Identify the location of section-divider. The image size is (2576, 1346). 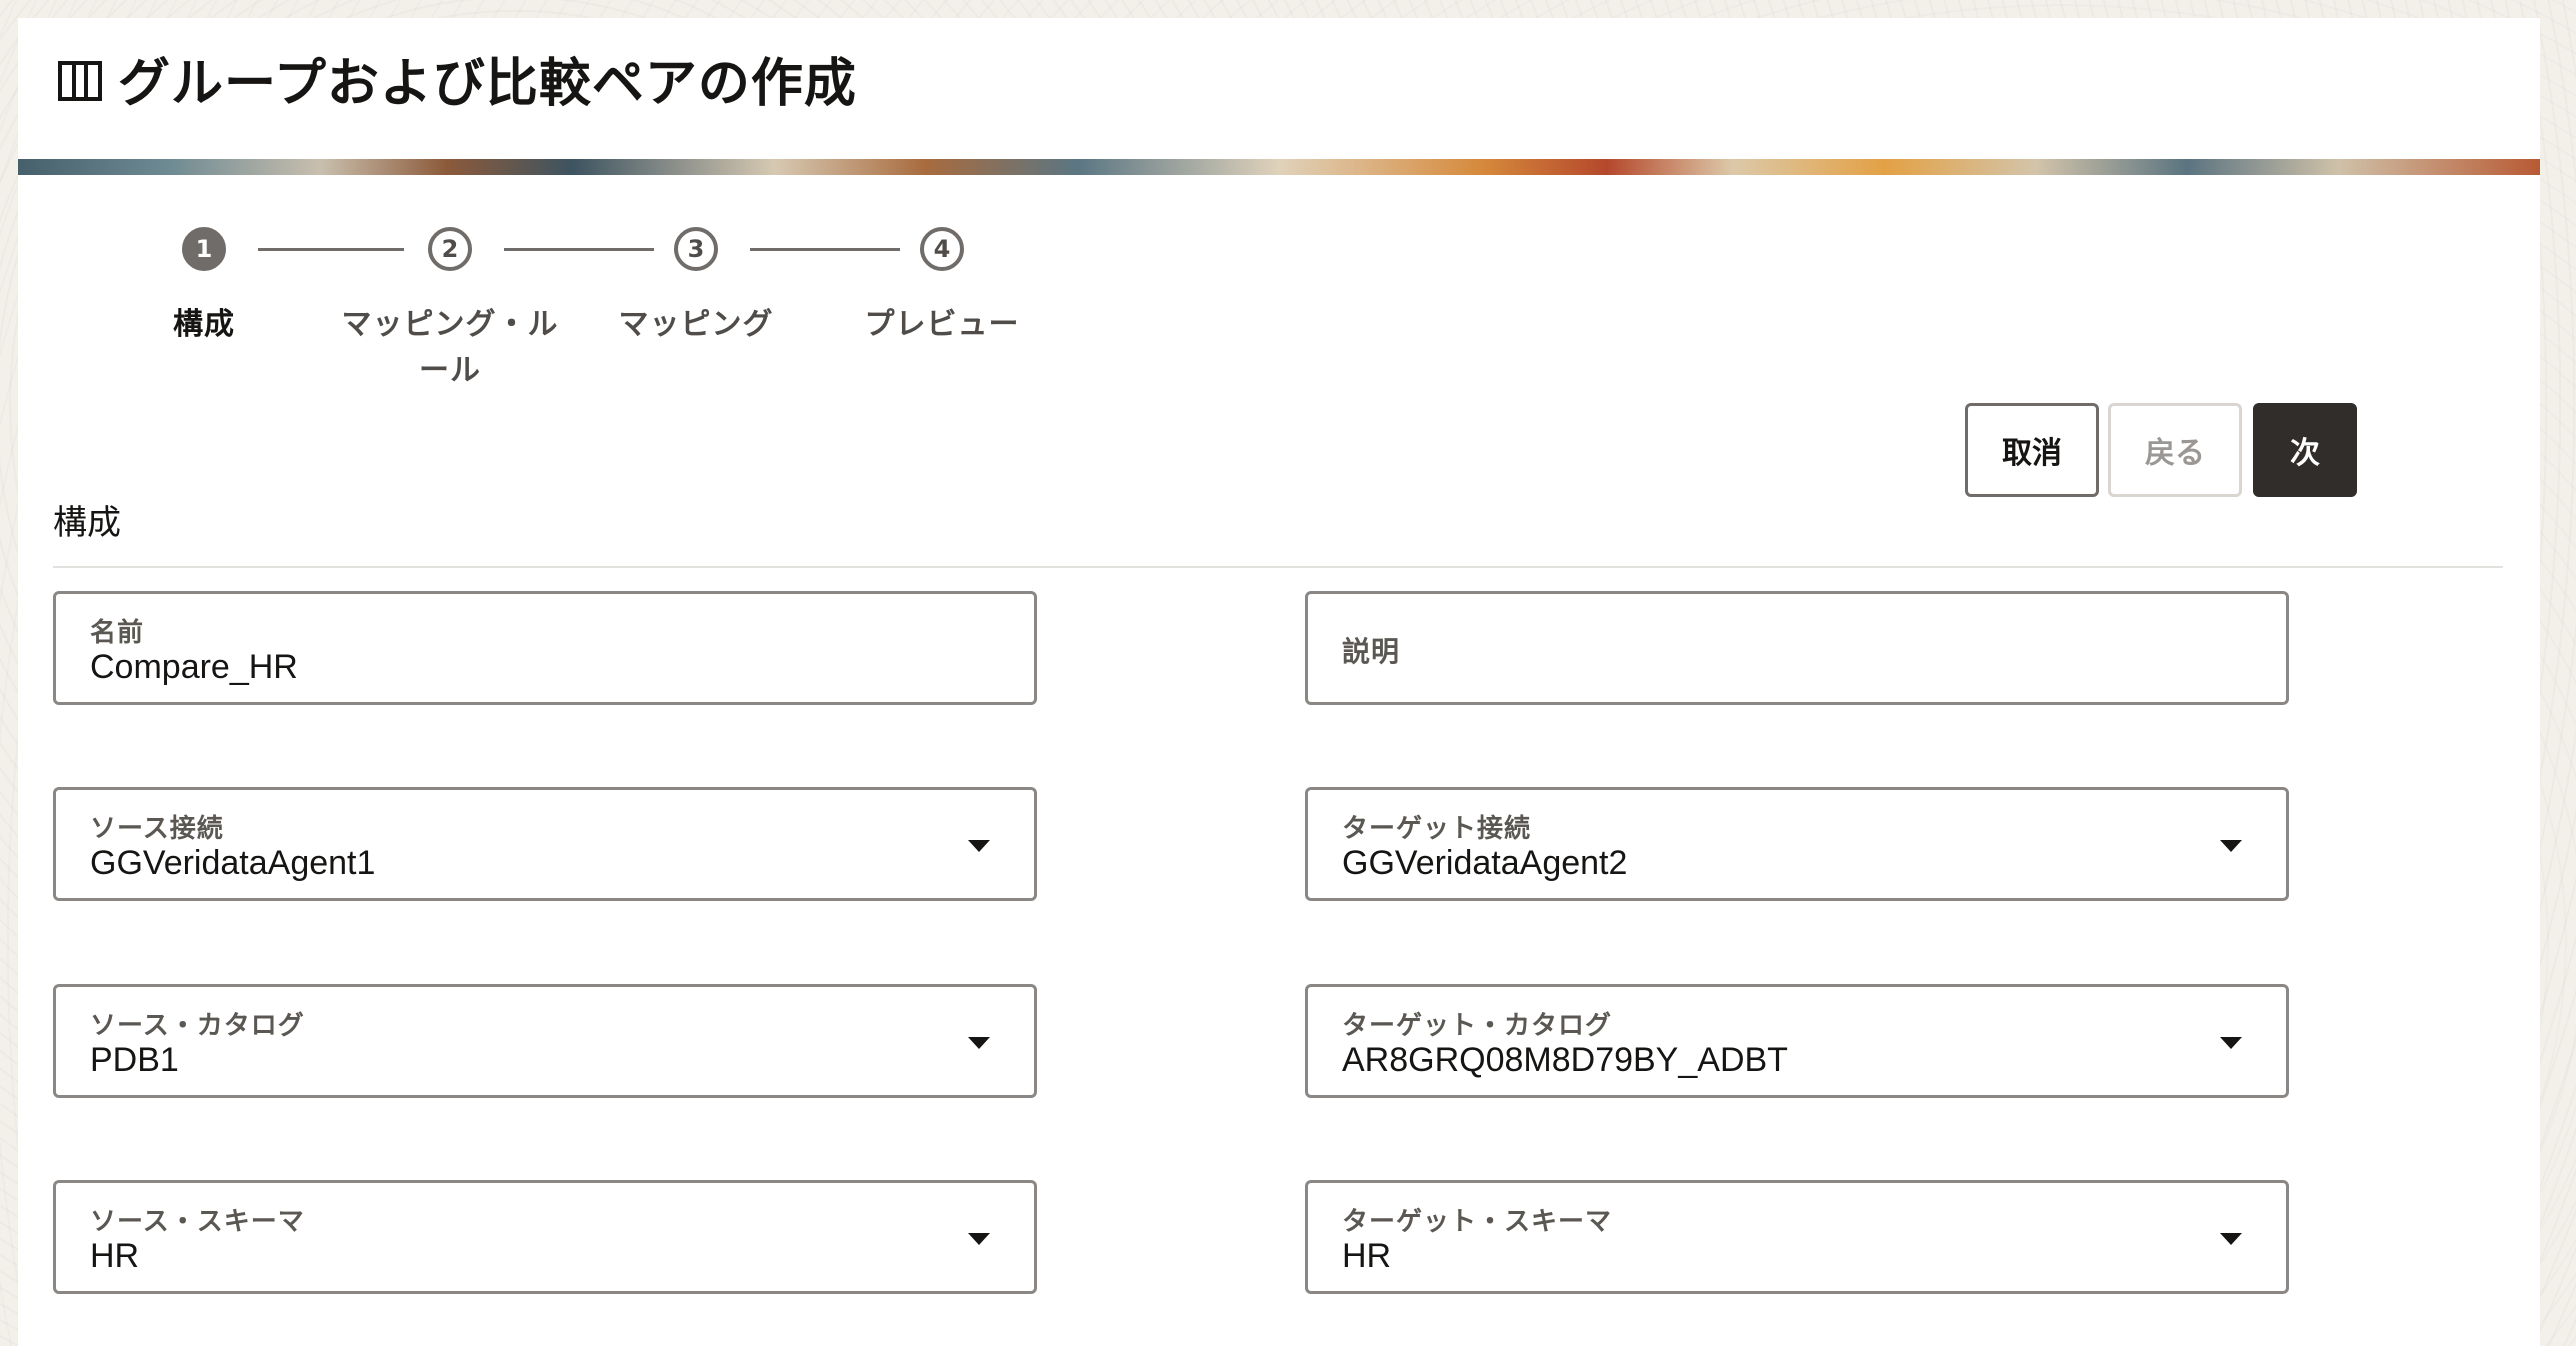
(1278, 567).